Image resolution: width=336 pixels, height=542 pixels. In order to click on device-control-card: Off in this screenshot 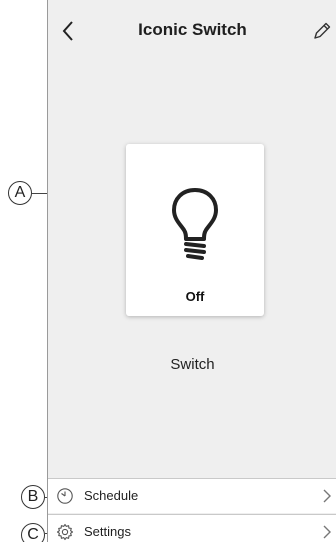, I will do `click(195, 230)`.